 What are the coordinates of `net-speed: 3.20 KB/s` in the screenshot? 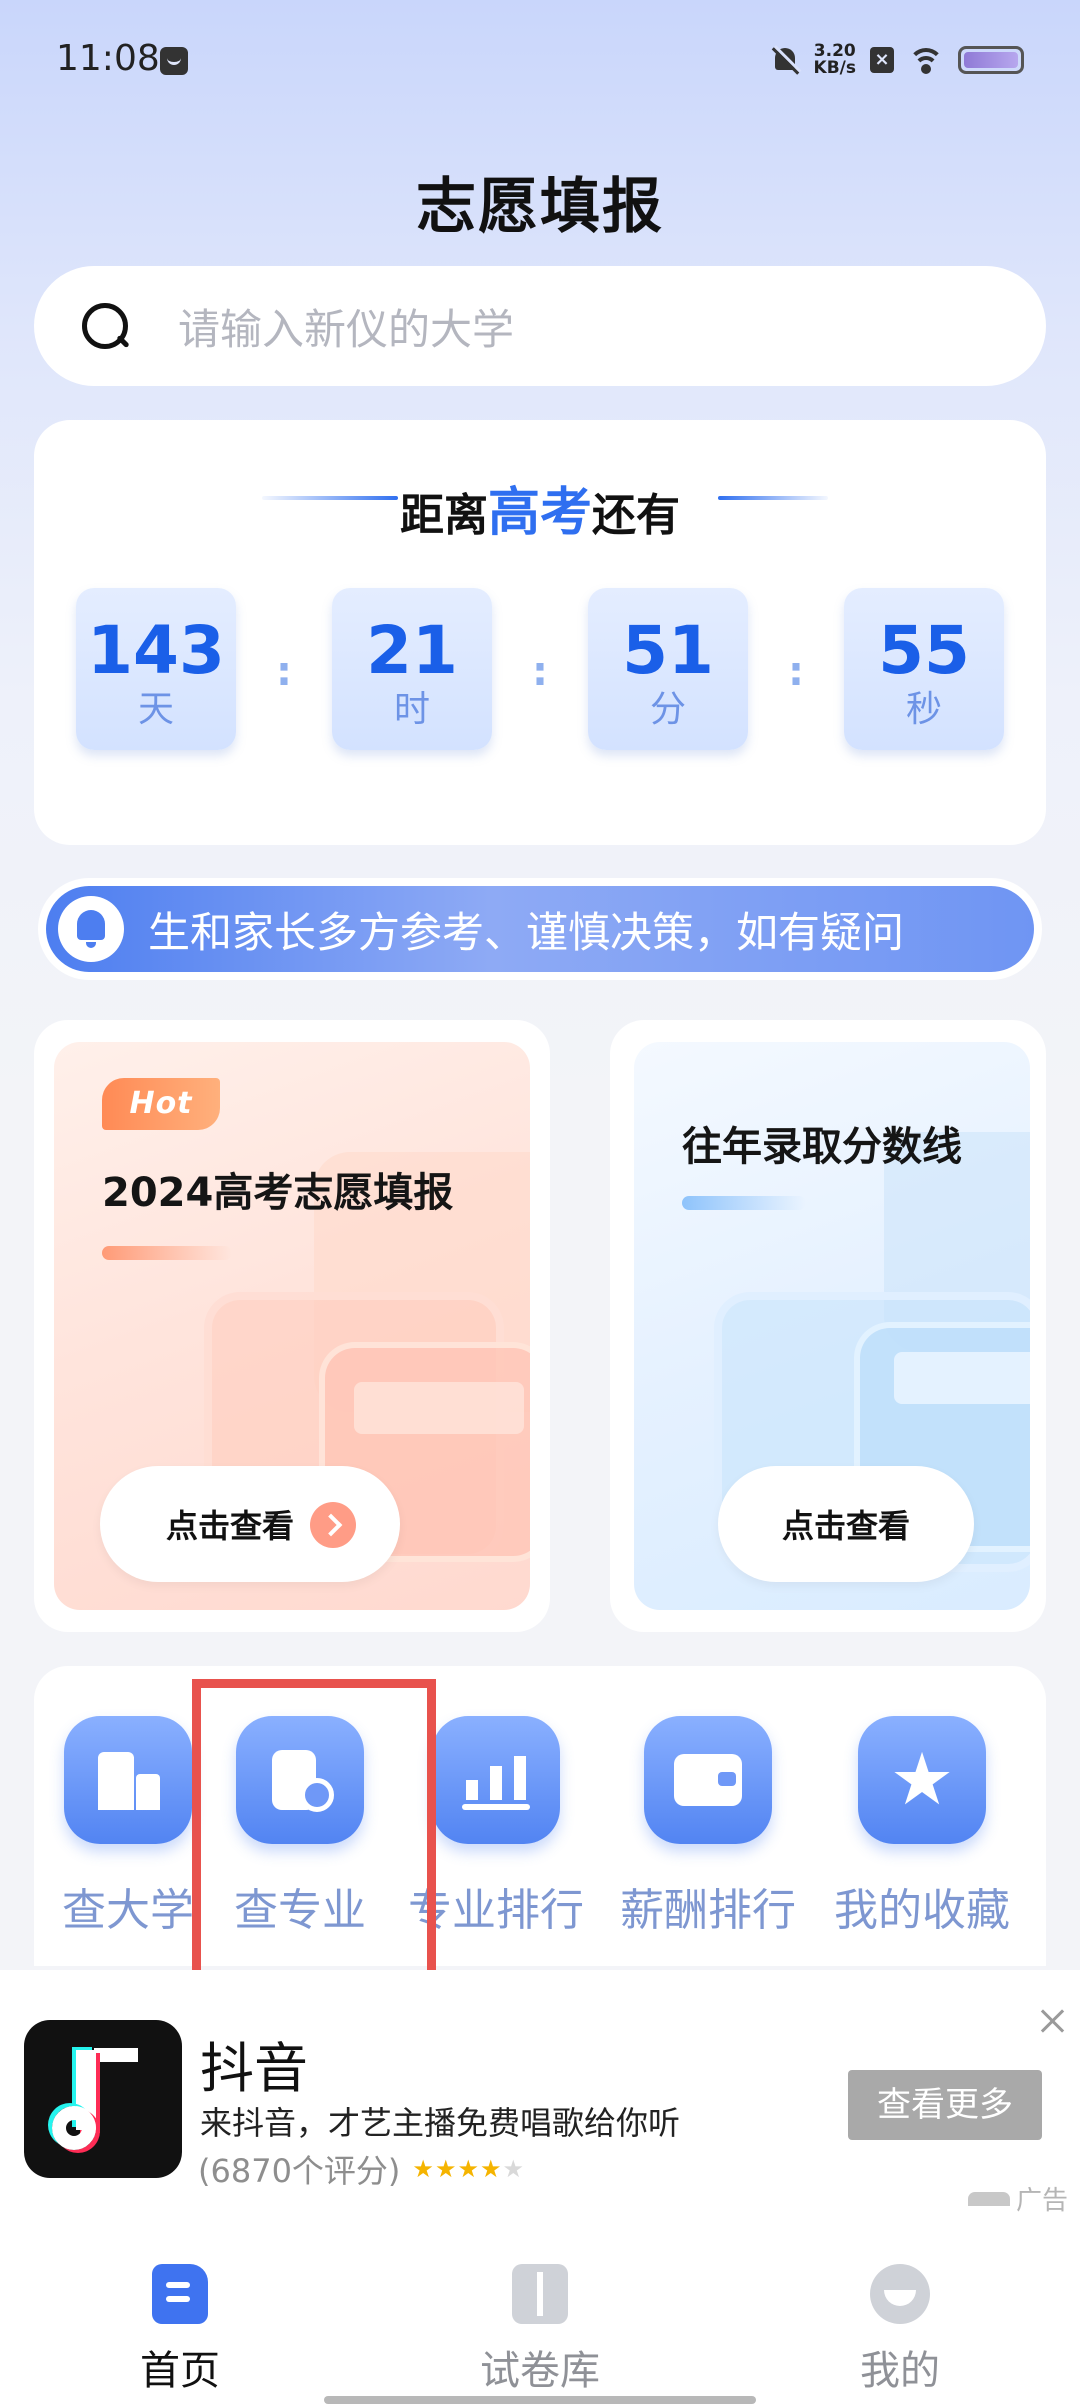 It's located at (835, 60).